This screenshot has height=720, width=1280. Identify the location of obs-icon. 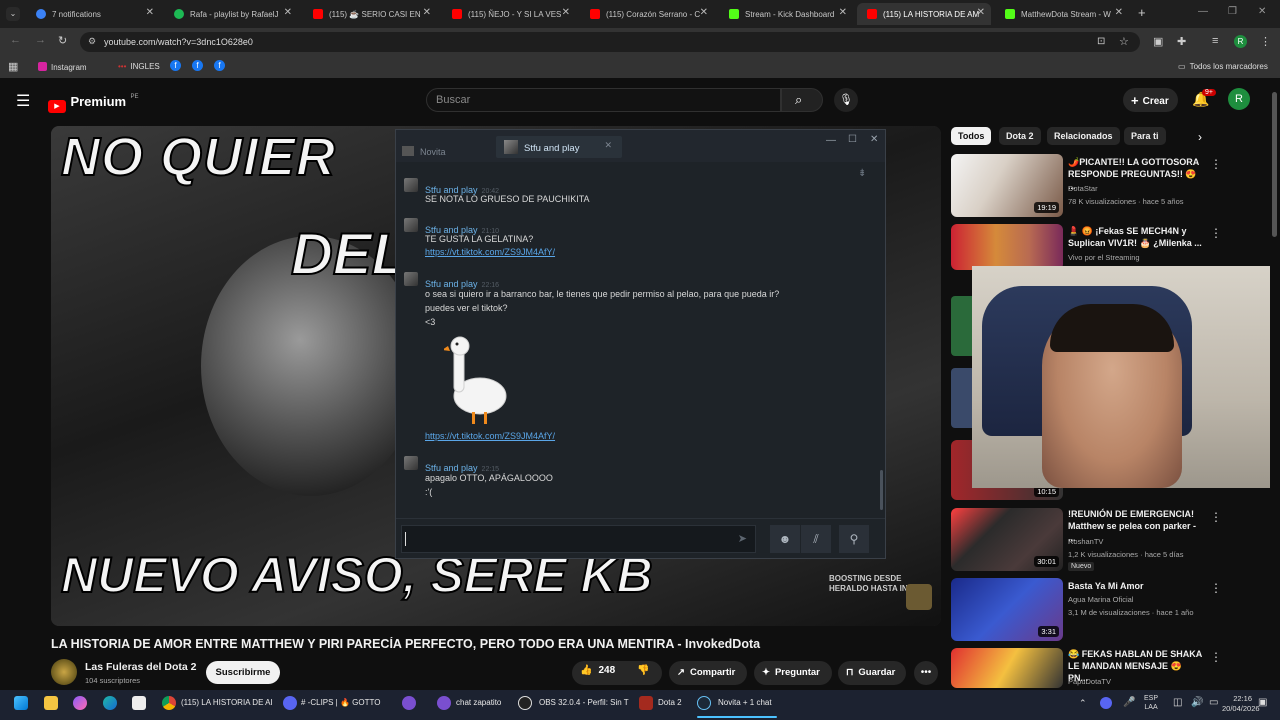
(525, 703).